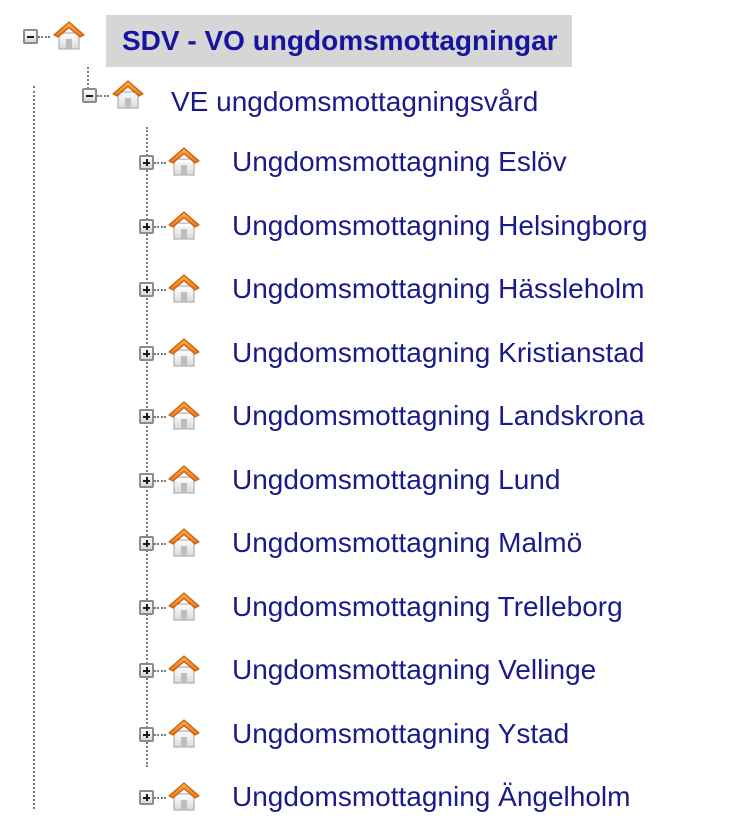 This screenshot has width=734, height=817. Describe the element at coordinates (34, 447) in the screenshot. I see `tree-guide-line` at that location.